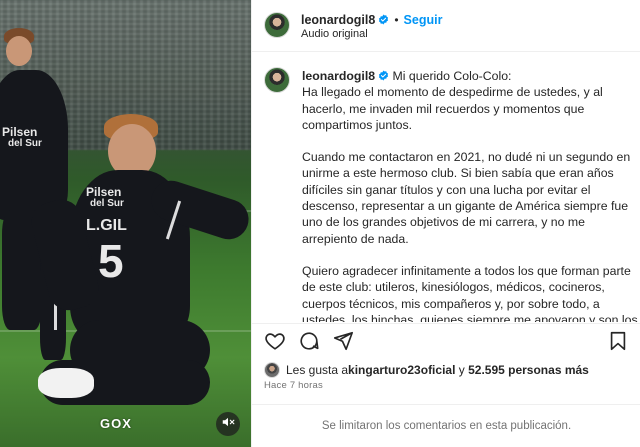  I want to click on mute-toggle-button, so click(228, 424).